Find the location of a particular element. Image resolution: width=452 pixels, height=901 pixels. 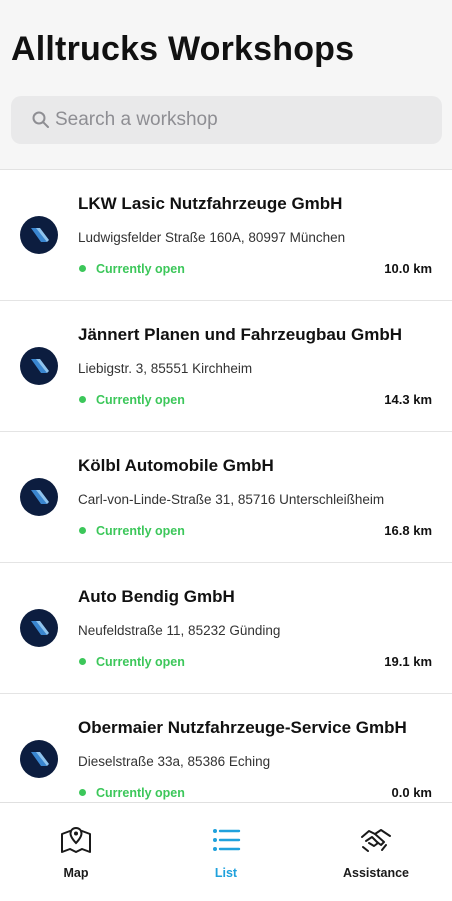

workshop-address: Ludwigsfelder Straße 160A, 80997 München is located at coordinates (212, 237).